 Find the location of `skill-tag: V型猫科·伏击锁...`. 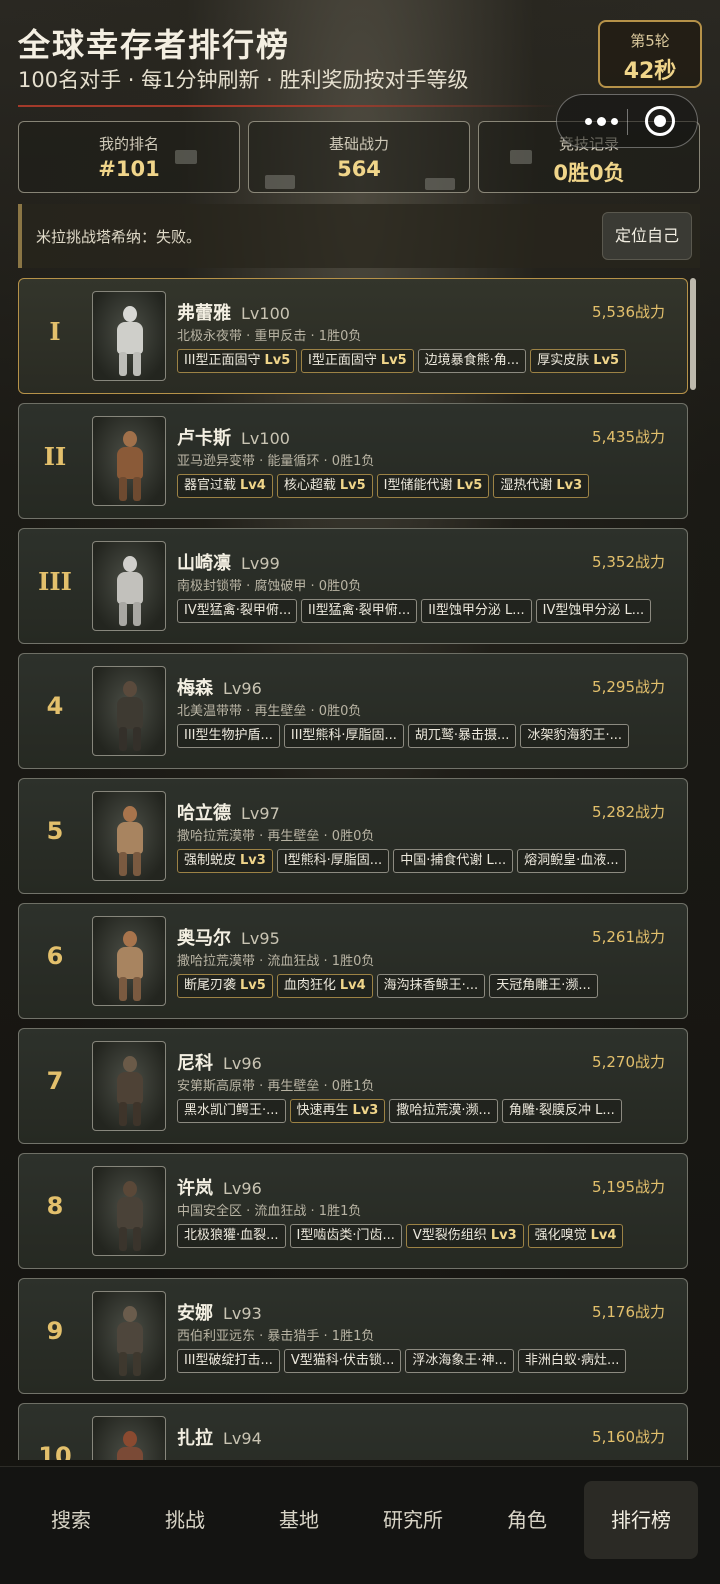

skill-tag: V型猫科·伏击锁... is located at coordinates (342, 1361).